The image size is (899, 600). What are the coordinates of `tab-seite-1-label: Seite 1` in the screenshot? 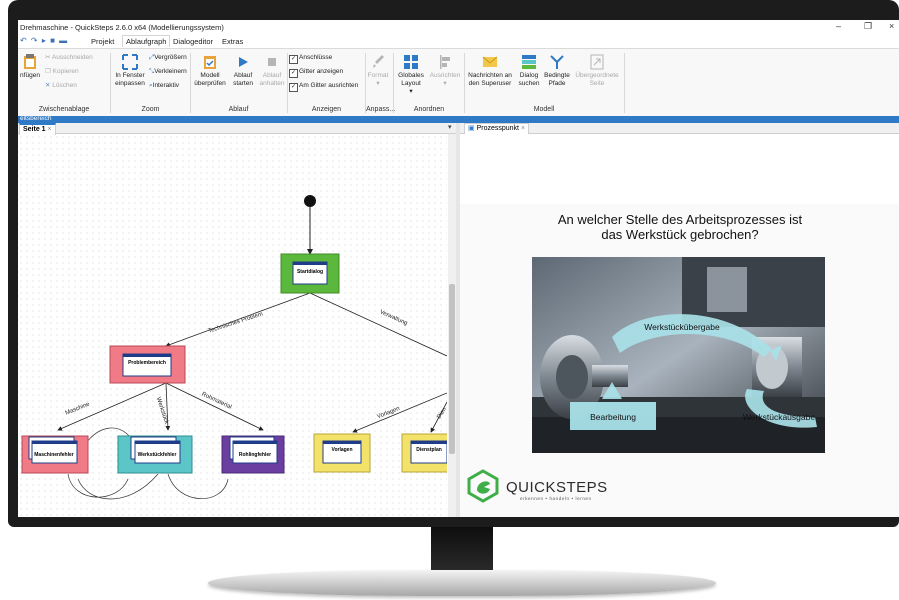 It's located at (34, 129).